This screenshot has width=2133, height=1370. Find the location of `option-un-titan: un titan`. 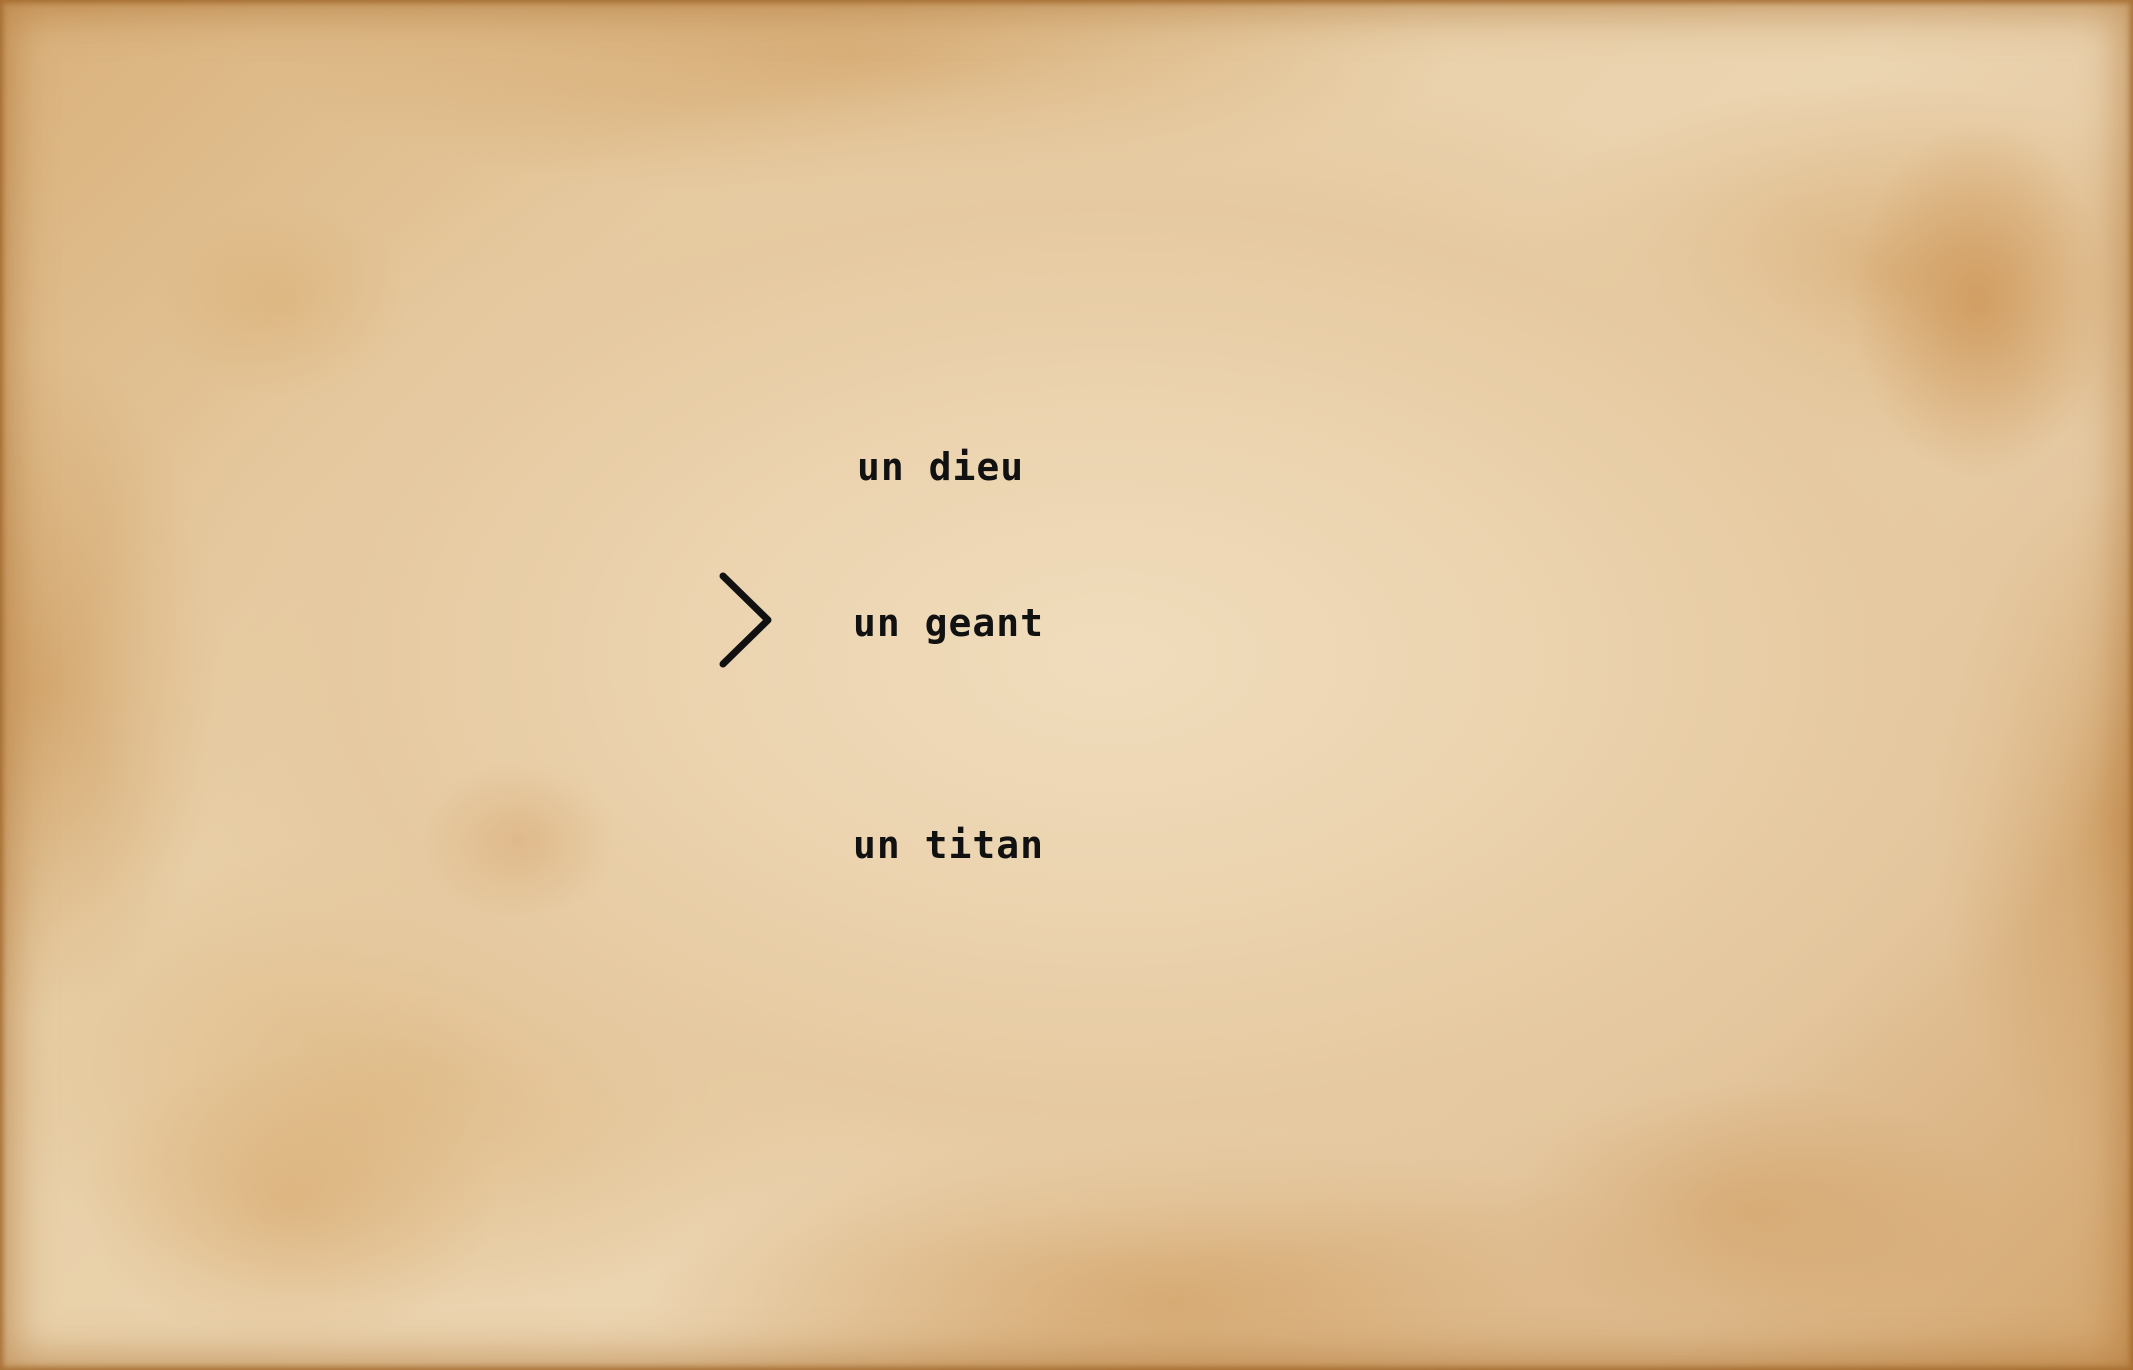

option-un-titan: un titan is located at coordinates (948, 845).